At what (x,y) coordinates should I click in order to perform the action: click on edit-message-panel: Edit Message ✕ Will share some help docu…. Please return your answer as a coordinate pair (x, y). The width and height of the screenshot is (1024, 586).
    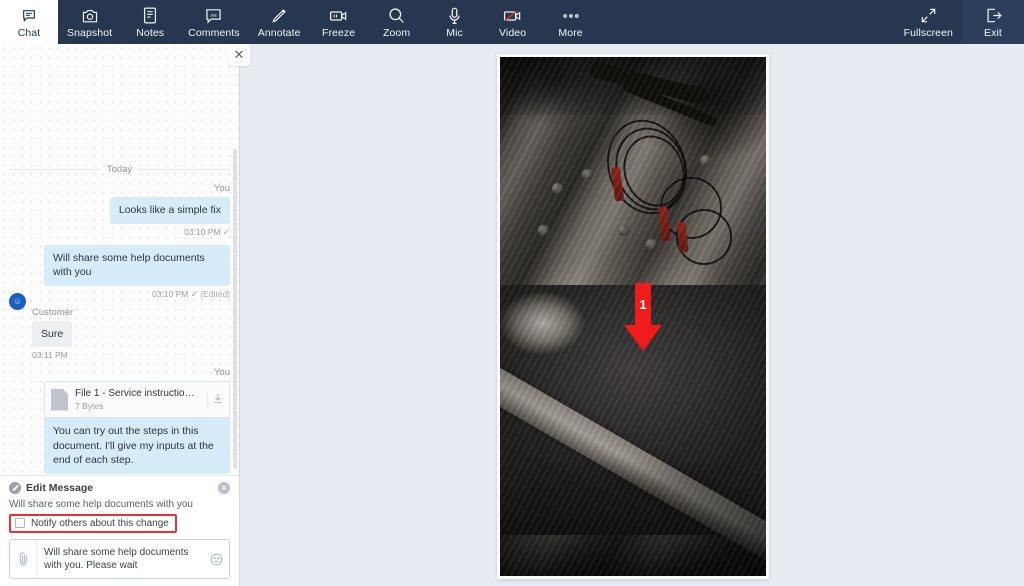
    Looking at the image, I should click on (119, 530).